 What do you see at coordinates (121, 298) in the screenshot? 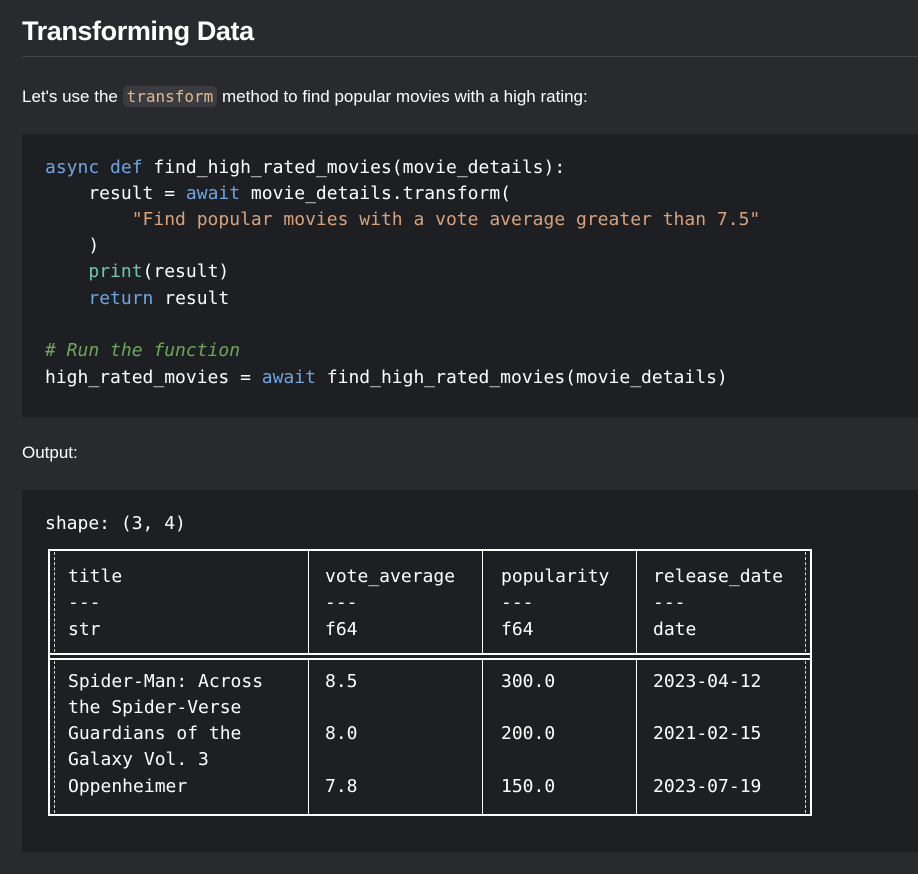
I see `code-keyword: return` at bounding box center [121, 298].